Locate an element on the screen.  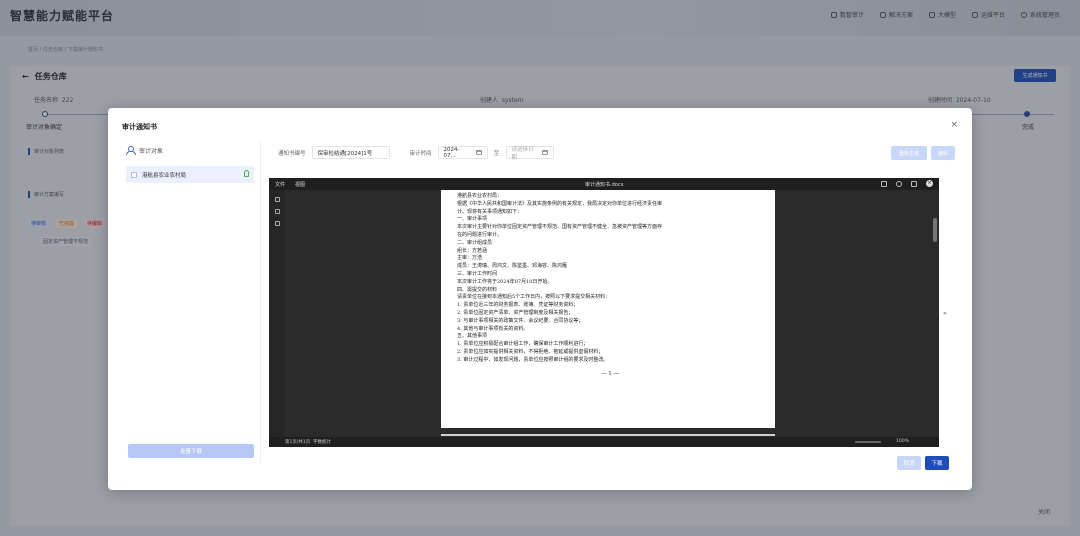
doc-line: 成员：王涛瑞、周鸿文、陈鉴墨、邓海容、陈鸿雁 is located at coordinates (512, 266).